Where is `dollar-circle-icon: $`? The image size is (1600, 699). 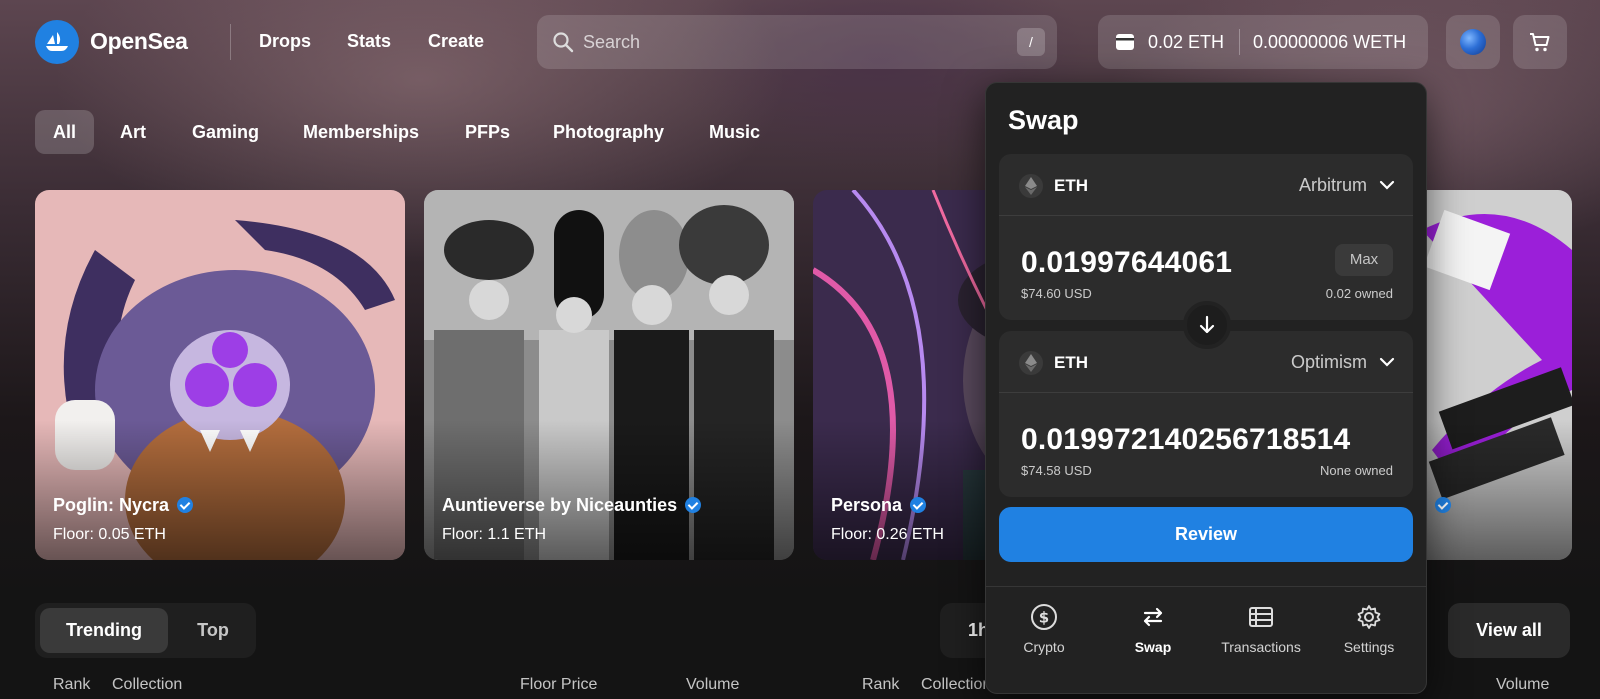
dollar-circle-icon: $ is located at coordinates (1044, 617).